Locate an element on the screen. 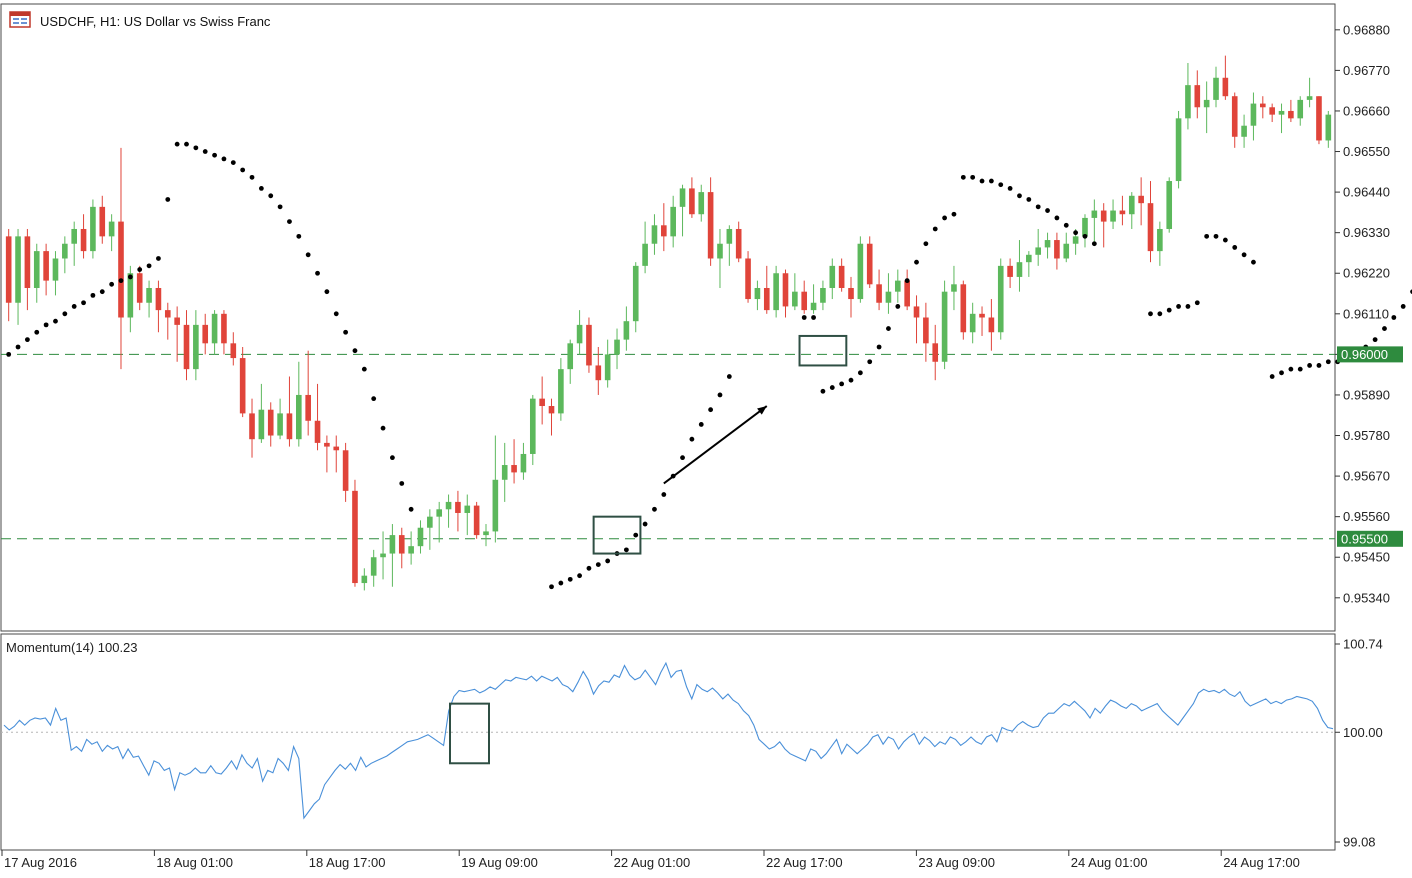  price-tick-label: 0.95890 is located at coordinates (1366, 394).